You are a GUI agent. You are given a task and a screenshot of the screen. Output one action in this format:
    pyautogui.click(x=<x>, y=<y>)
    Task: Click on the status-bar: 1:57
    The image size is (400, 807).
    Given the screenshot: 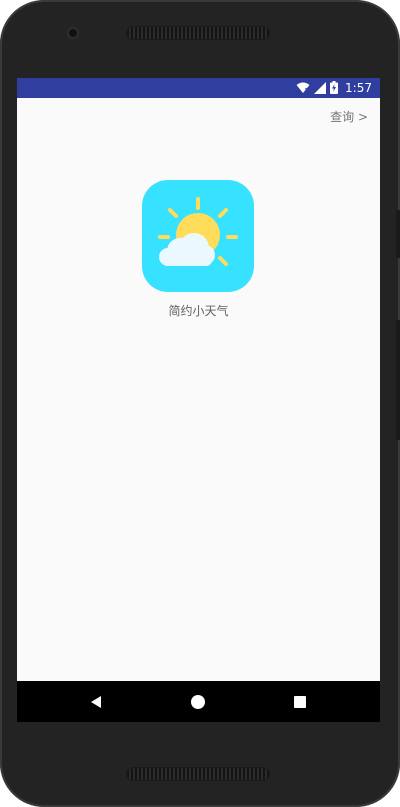 What is the action you would take?
    pyautogui.click(x=198, y=88)
    